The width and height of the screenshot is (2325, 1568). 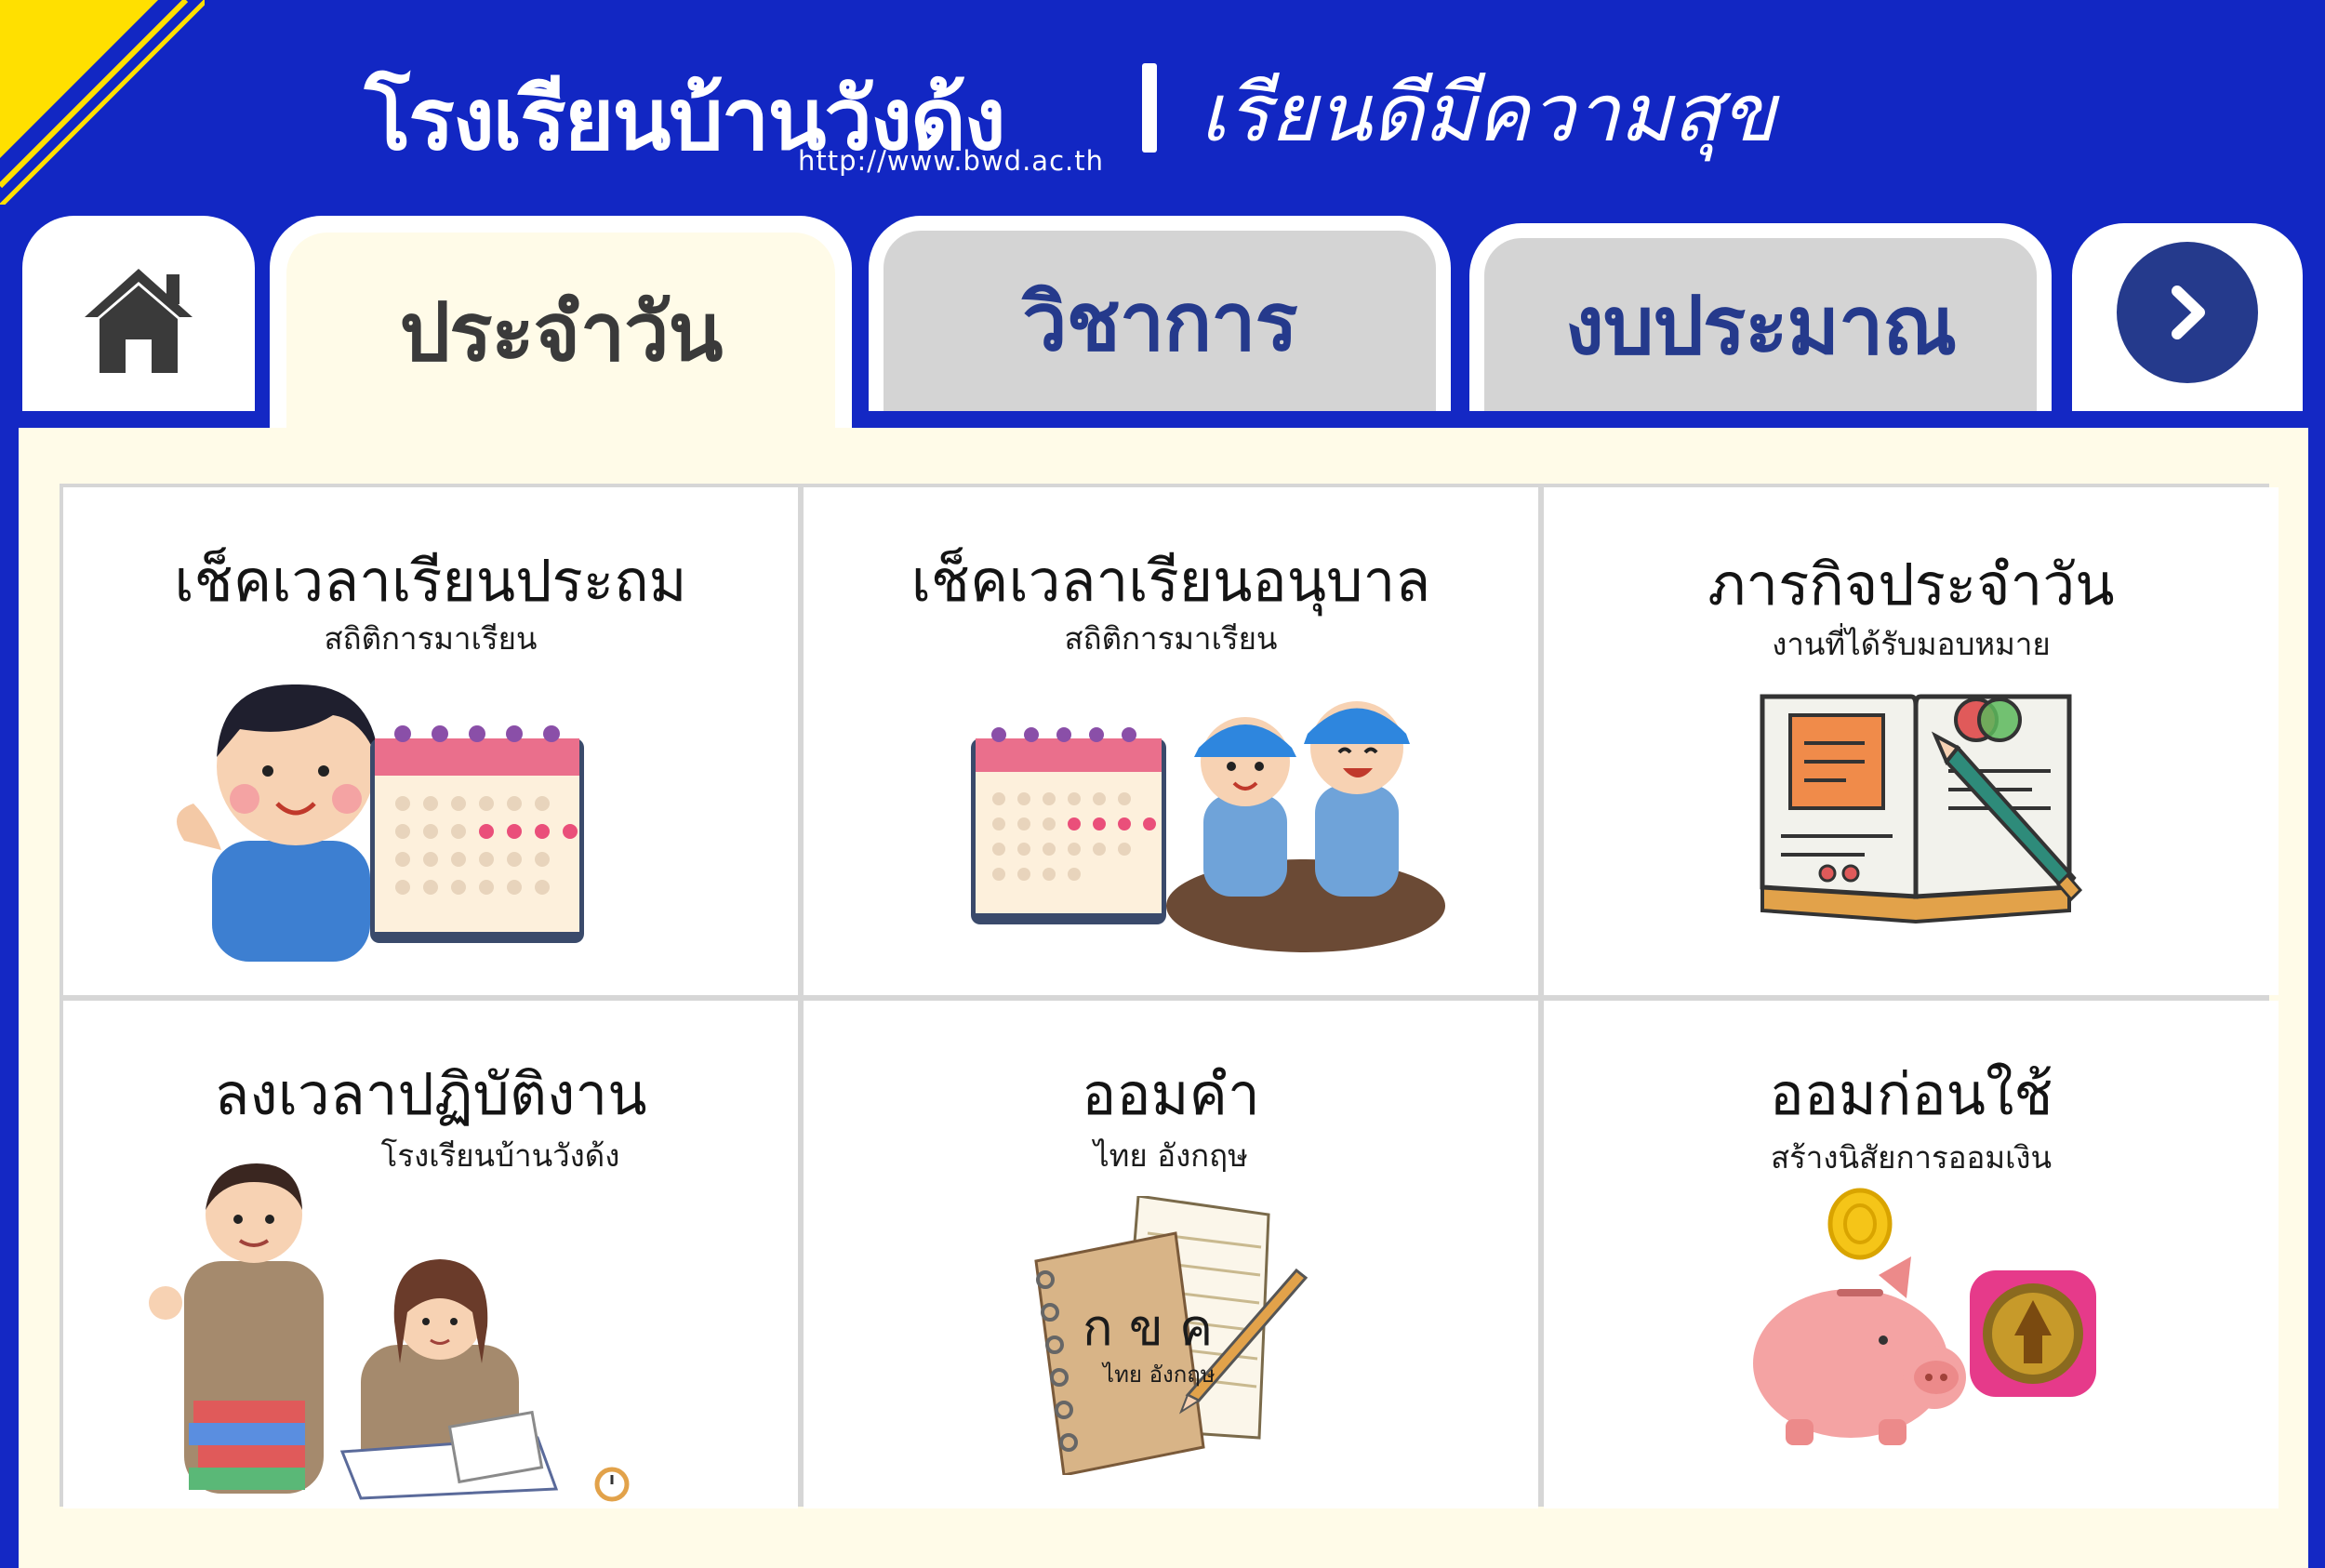 What do you see at coordinates (1149, 108) in the screenshot?
I see `title-divider` at bounding box center [1149, 108].